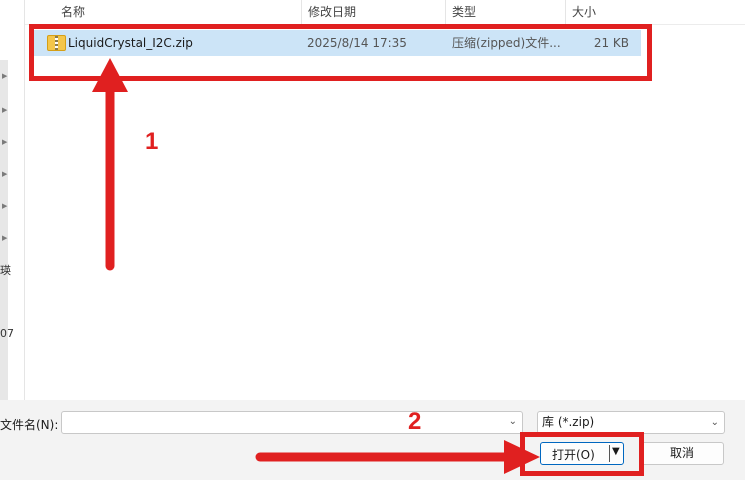 This screenshot has width=745, height=480. Describe the element at coordinates (152, 141) in the screenshot. I see `annotation-step-1: 1` at that location.